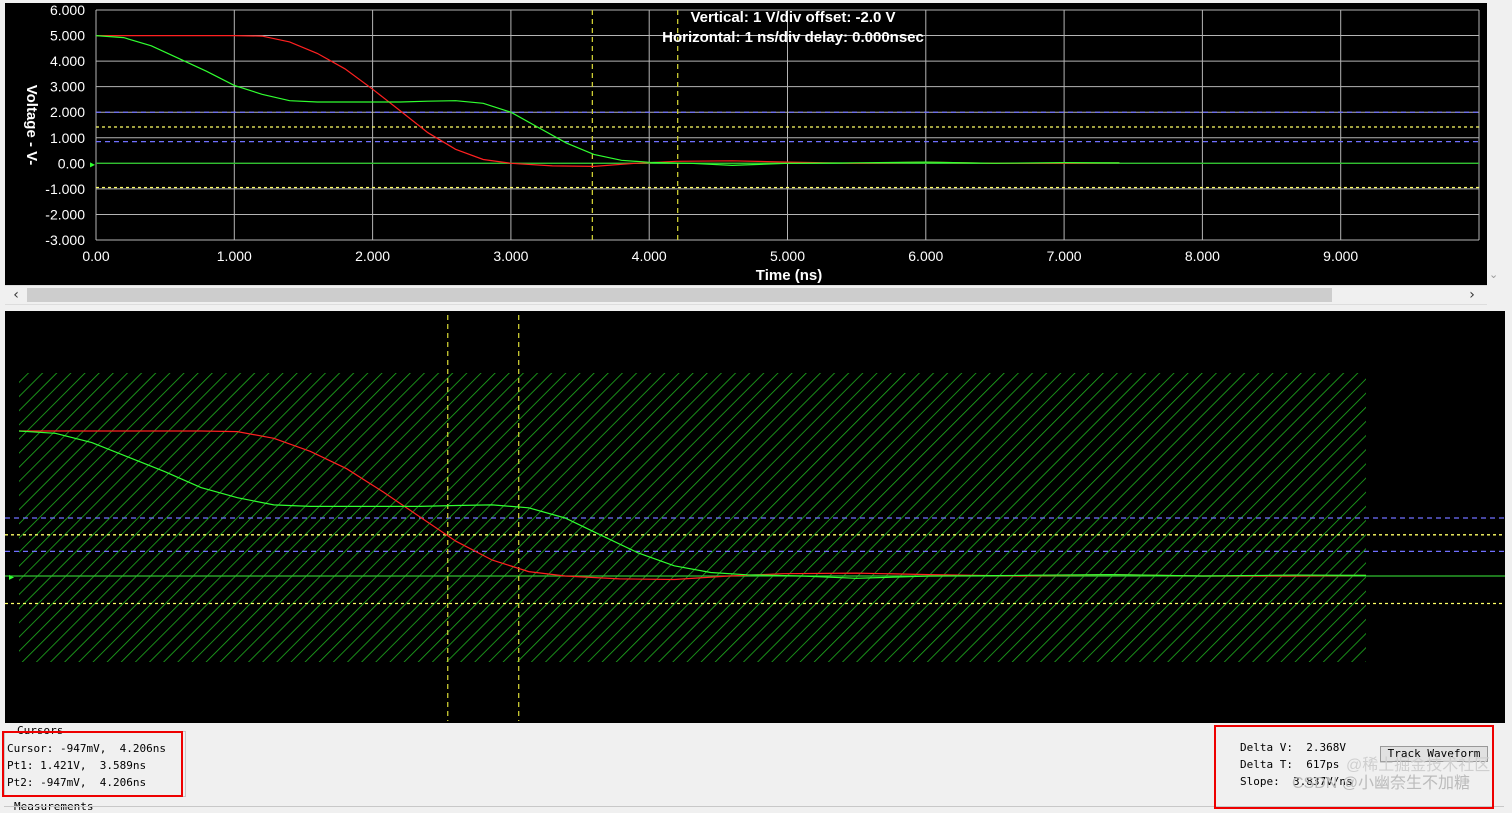  I want to click on scroll-left-icon: ‹, so click(16, 295).